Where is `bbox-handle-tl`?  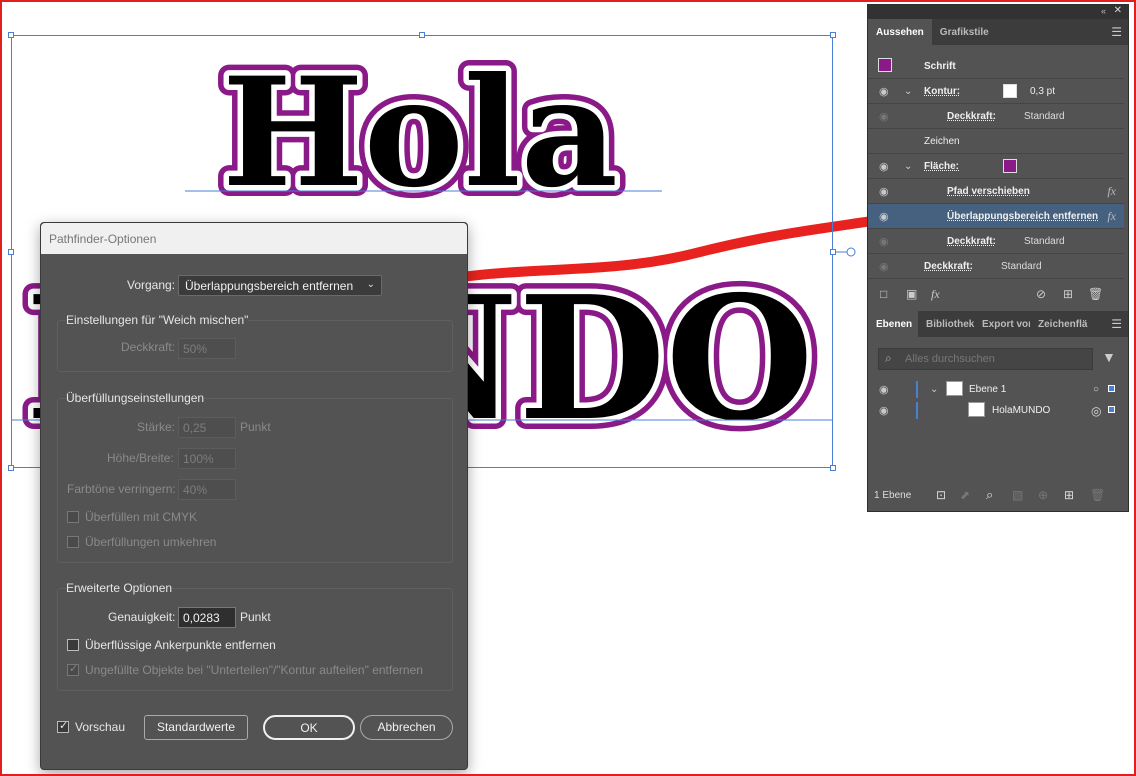 bbox-handle-tl is located at coordinates (11, 35).